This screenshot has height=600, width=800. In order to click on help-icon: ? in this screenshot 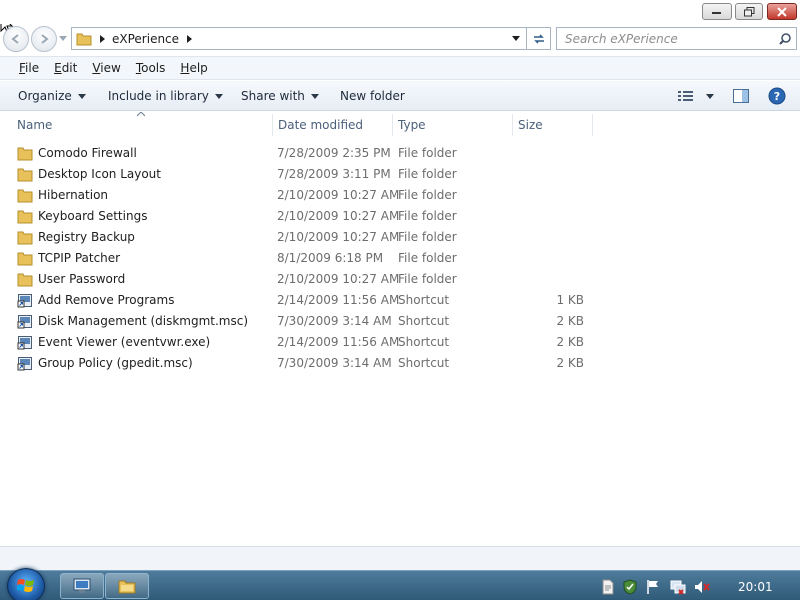, I will do `click(777, 96)`.